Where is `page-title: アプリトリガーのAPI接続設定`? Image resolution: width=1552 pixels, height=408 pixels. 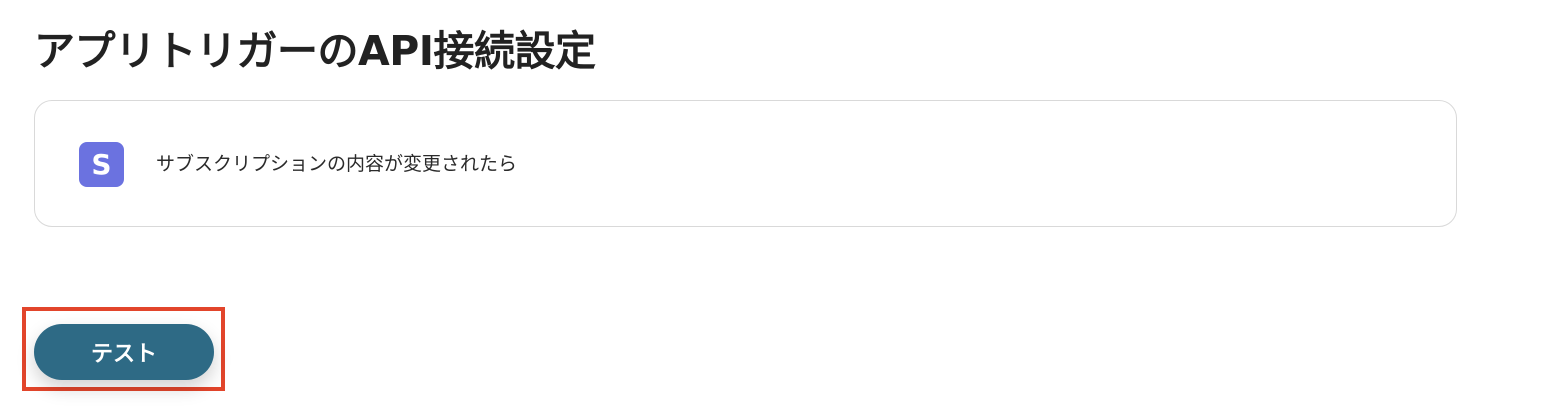 page-title: アプリトリガーのAPI接続設定 is located at coordinates (315, 51).